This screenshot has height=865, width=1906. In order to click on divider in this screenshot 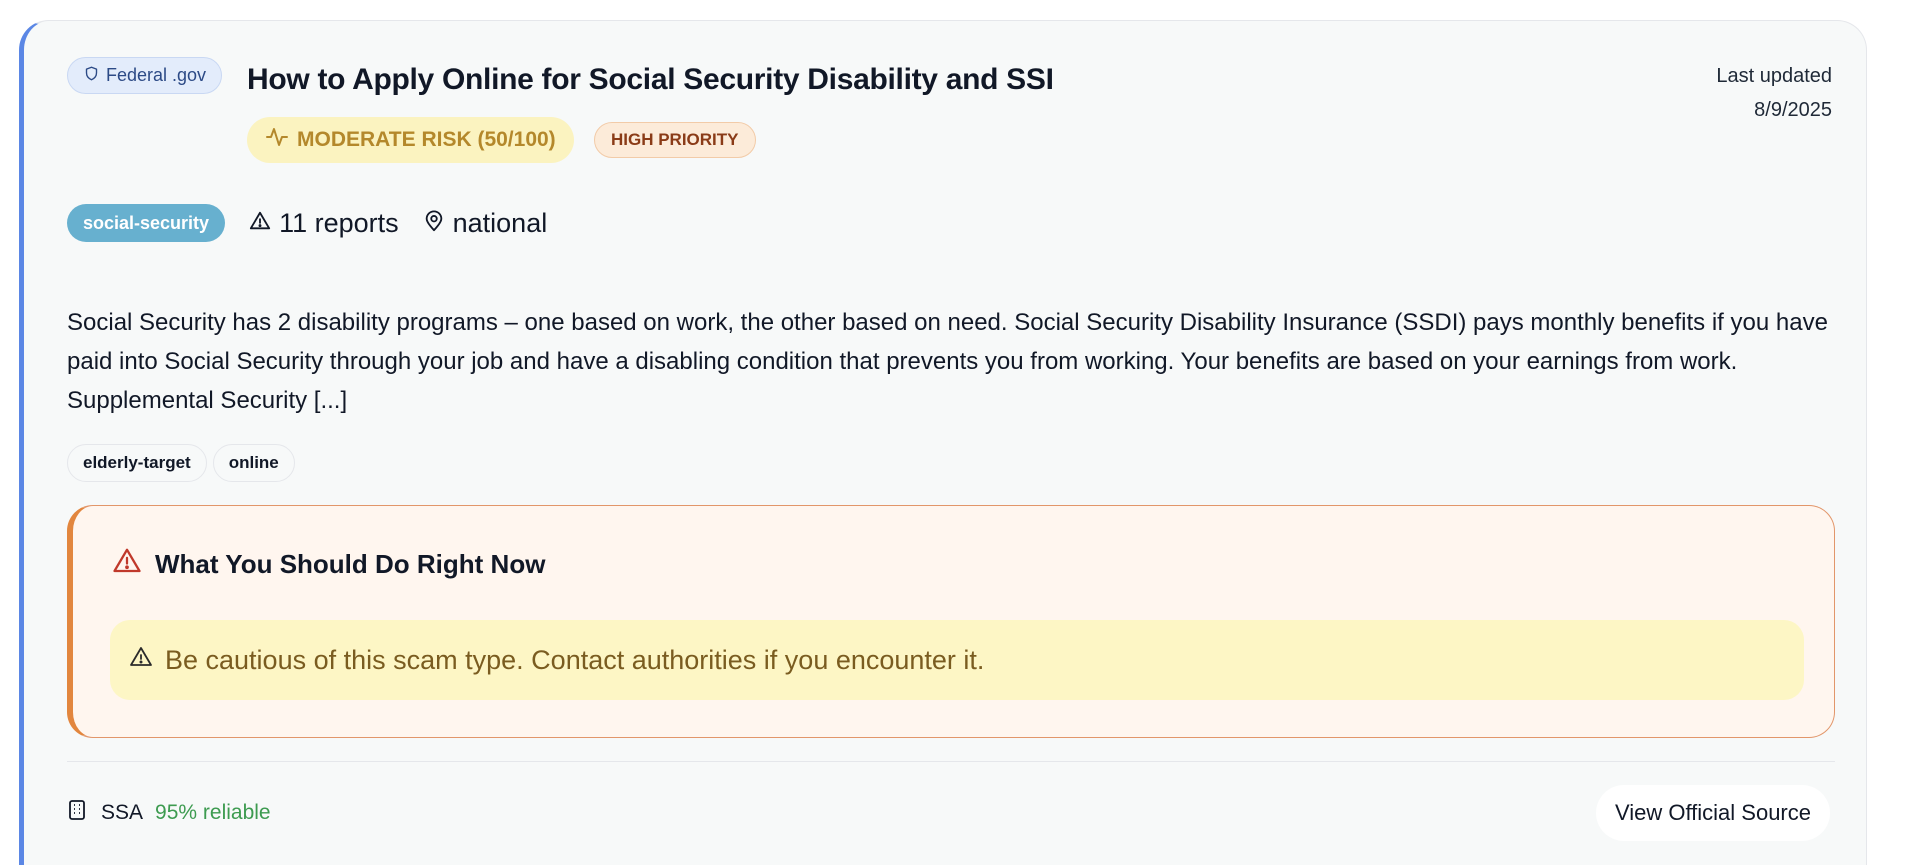, I will do `click(951, 761)`.